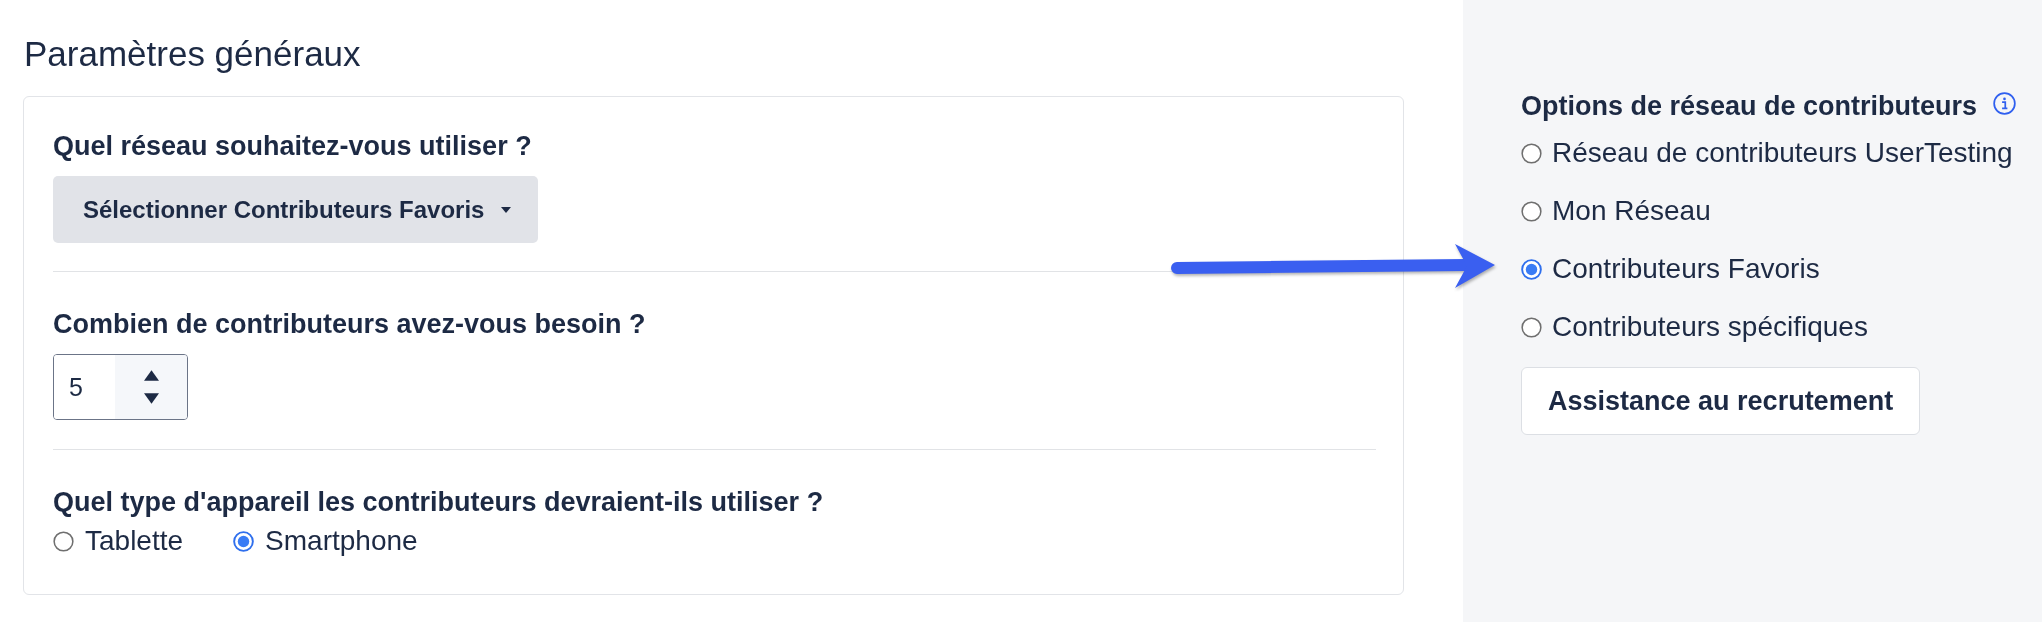 This screenshot has width=2042, height=622. What do you see at coordinates (1749, 106) in the screenshot?
I see `panel-title: Options de réseau de contributeurs` at bounding box center [1749, 106].